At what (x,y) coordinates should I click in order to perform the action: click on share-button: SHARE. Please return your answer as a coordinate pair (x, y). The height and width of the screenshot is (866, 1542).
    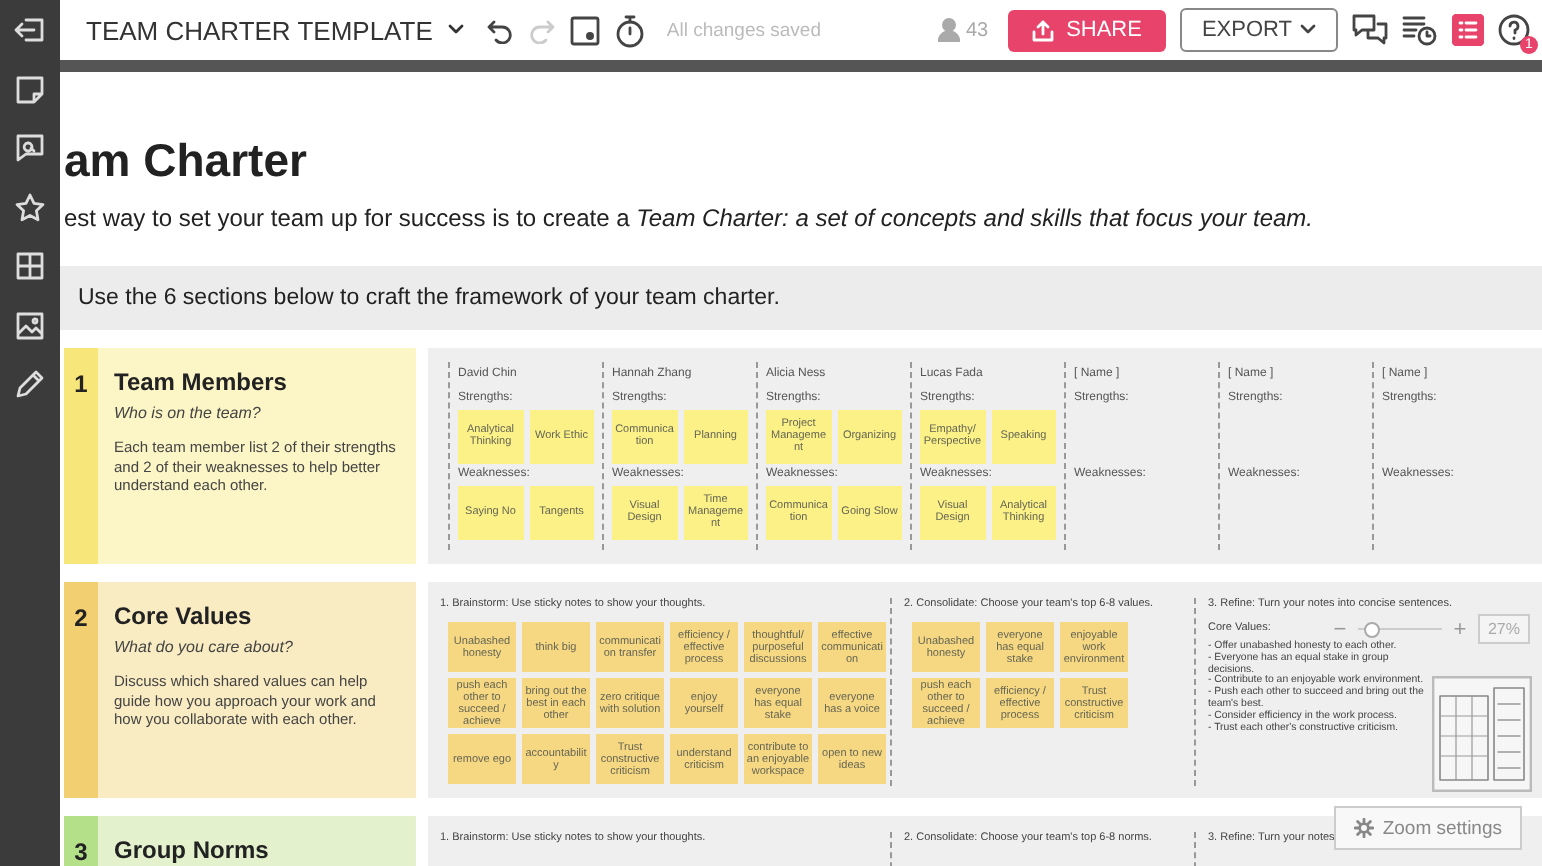
    Looking at the image, I should click on (1087, 30).